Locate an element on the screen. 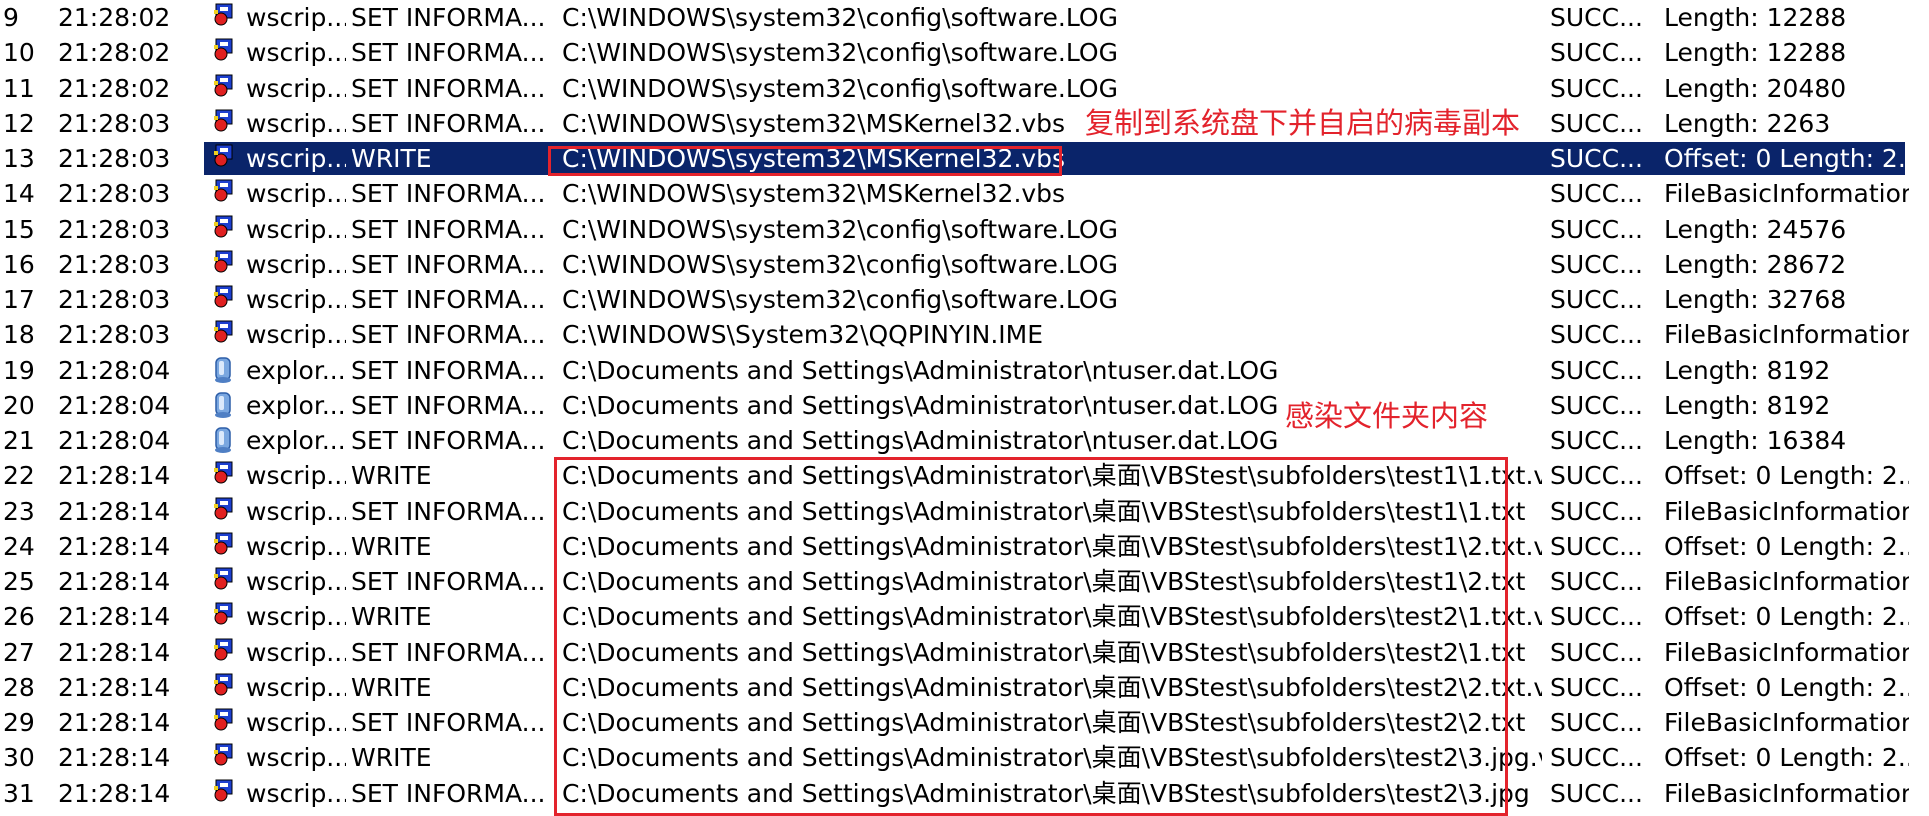 The height and width of the screenshot is (816, 1929). row-index: 21 is located at coordinates (19, 440).